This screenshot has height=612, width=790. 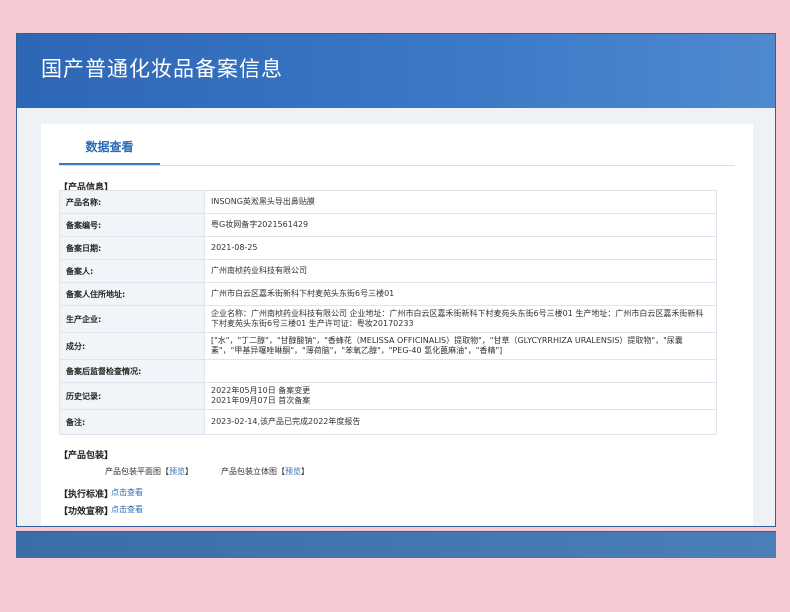 What do you see at coordinates (460, 225) in the screenshot?
I see `row-value: 粤G妆网备字2021561429` at bounding box center [460, 225].